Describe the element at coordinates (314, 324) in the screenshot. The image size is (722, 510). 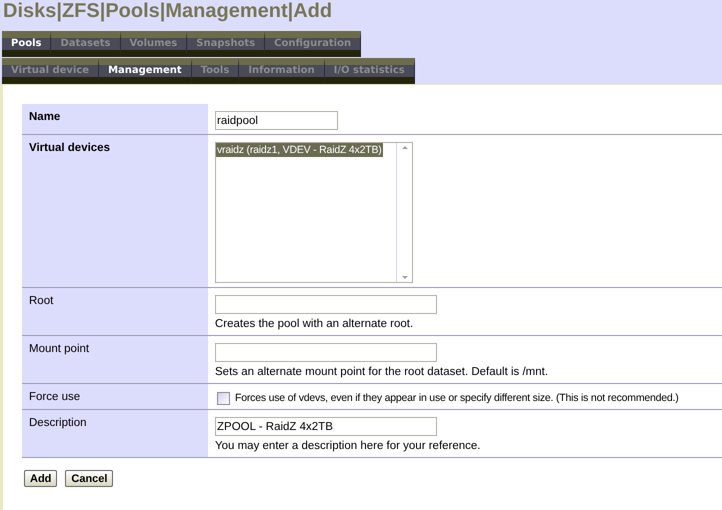
I see `field-hint: Creates the pool with an alternate root.` at that location.